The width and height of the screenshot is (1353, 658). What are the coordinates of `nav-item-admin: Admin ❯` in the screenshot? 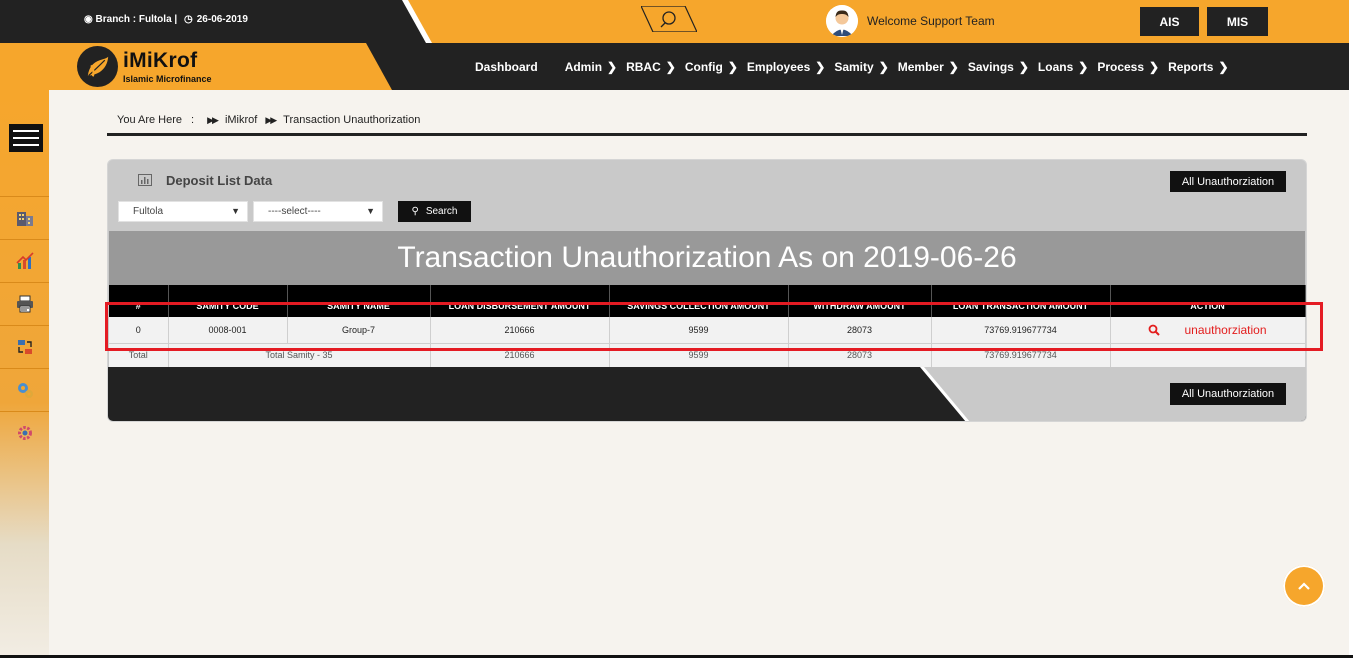 It's located at (591, 67).